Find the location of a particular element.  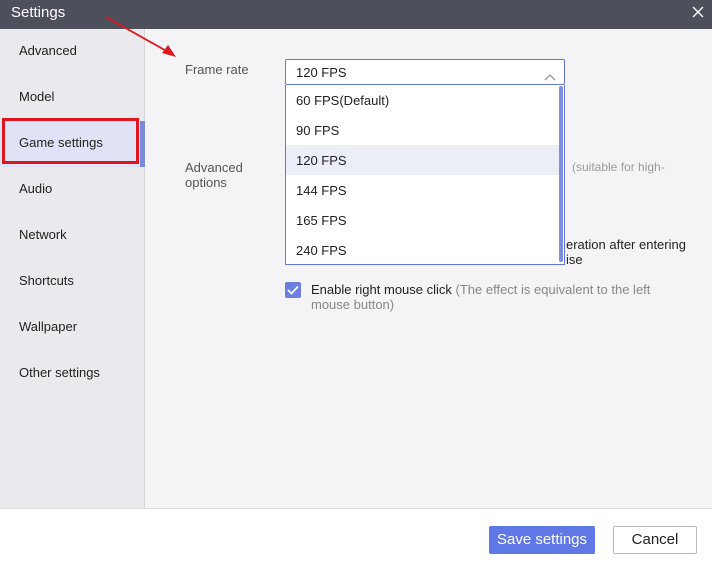

chevron-up-icon is located at coordinates (550, 74).